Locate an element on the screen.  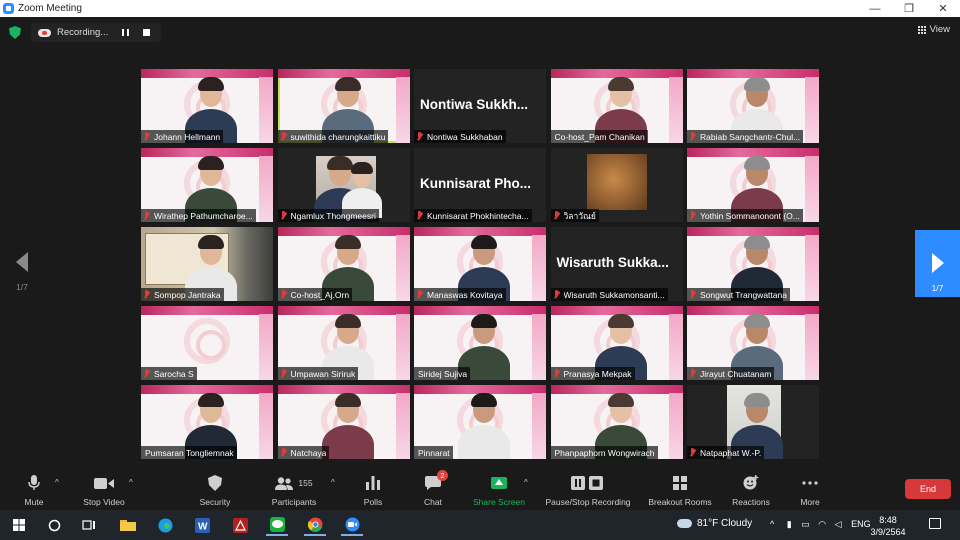
mute-options-caret-icon: ^ is located at coordinates (57, 482).